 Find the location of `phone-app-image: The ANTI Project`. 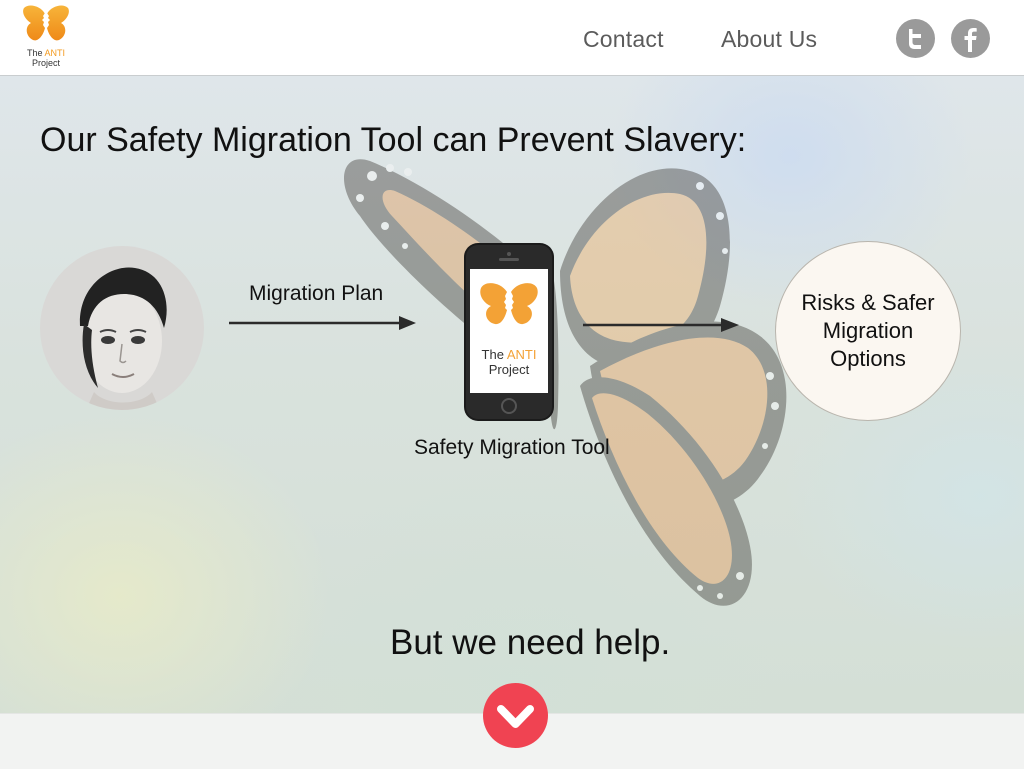

phone-app-image: The ANTI Project is located at coordinates (509, 332).